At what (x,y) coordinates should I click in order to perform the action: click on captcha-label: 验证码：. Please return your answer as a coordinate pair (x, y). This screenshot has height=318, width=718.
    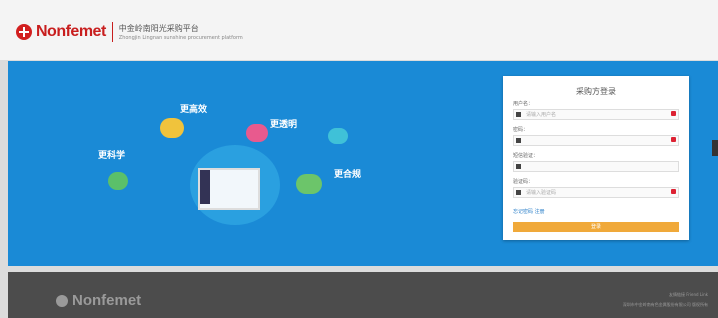
    Looking at the image, I should click on (523, 182).